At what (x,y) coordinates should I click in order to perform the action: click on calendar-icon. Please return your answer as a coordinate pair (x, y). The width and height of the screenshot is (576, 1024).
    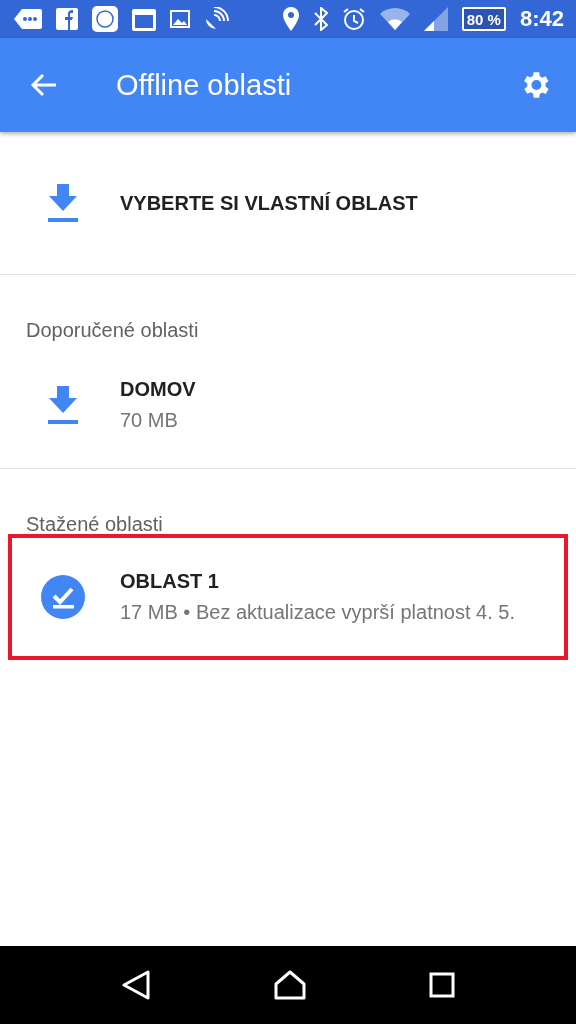
    Looking at the image, I should click on (144, 19).